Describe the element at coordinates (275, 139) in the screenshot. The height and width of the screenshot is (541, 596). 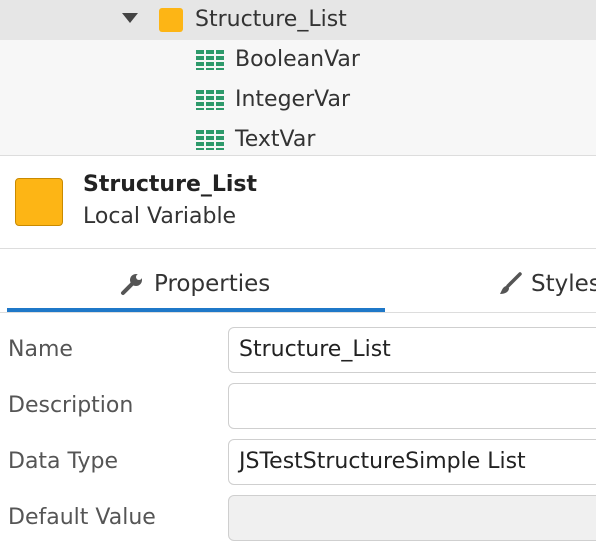
I see `tree-item-label: TextVar` at that location.